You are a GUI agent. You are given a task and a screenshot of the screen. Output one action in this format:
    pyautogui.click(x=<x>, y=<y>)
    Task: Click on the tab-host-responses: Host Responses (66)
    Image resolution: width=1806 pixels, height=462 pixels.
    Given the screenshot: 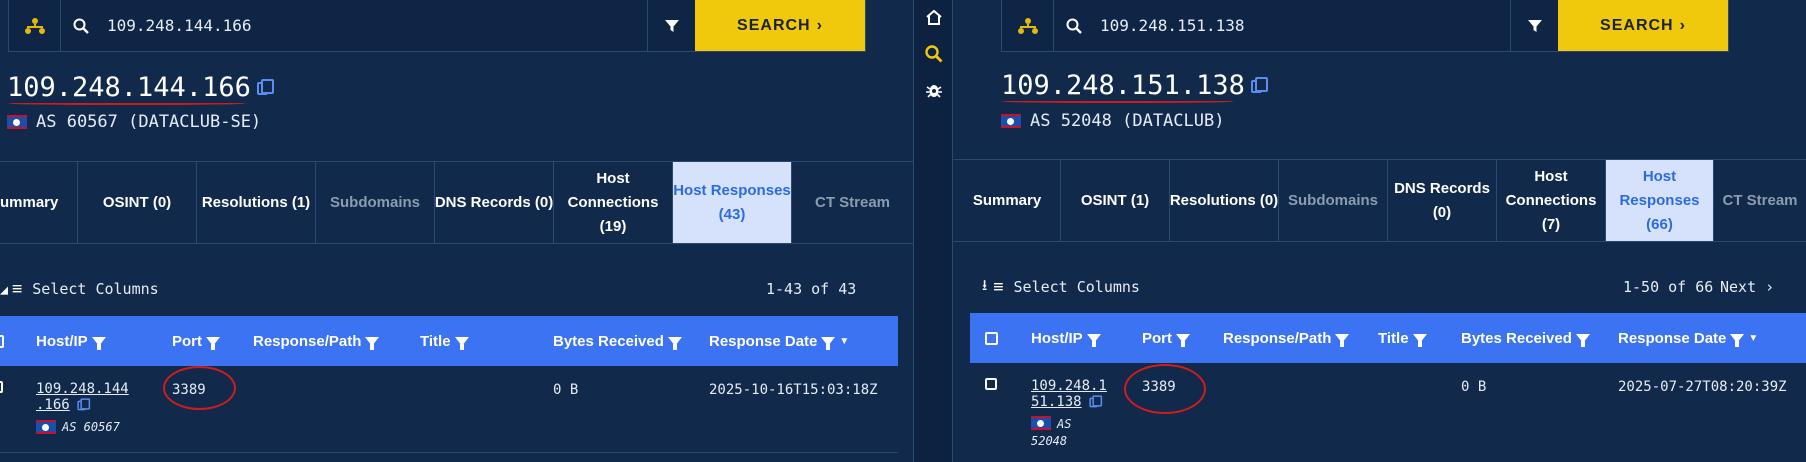 What is the action you would take?
    pyautogui.click(x=1660, y=200)
    